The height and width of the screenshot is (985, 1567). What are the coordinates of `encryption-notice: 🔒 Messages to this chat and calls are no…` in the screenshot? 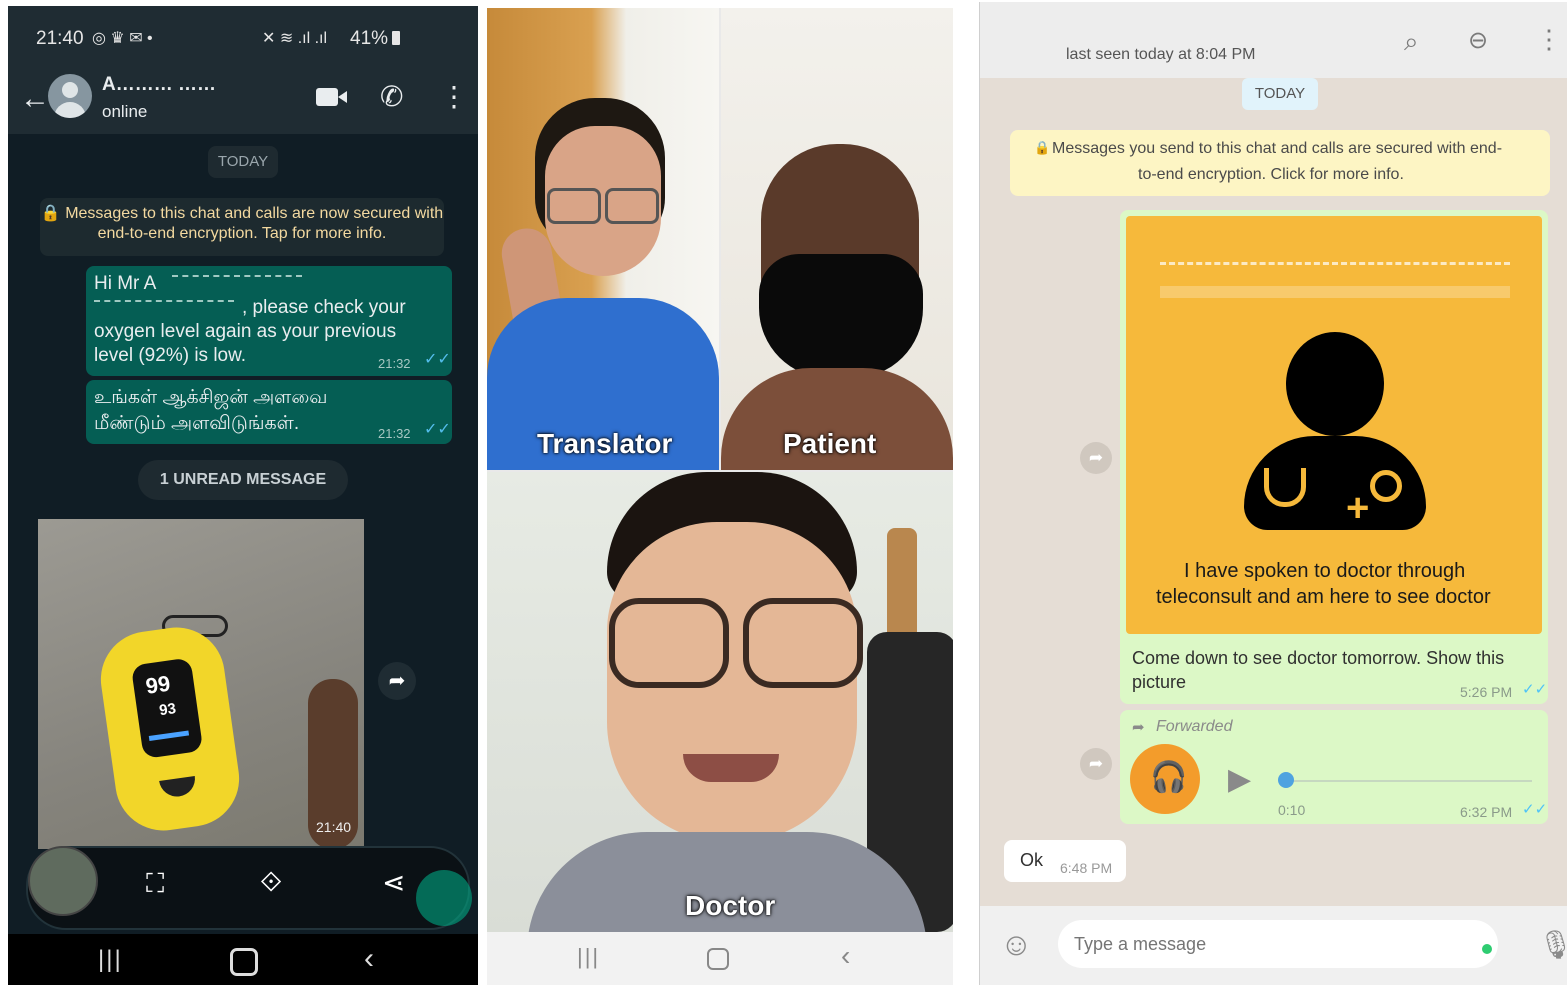 It's located at (242, 227).